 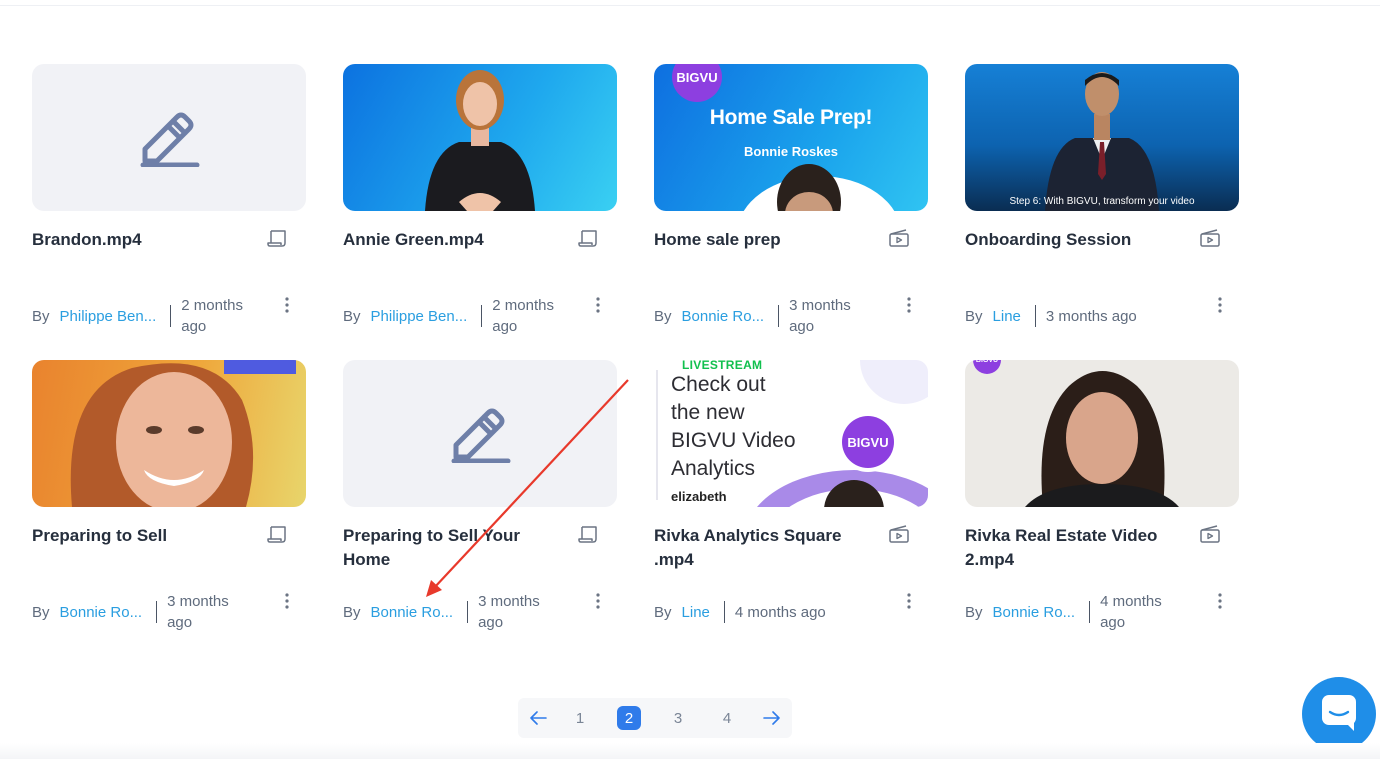 I want to click on card-meta: By Line 3 months ago, so click(x=1093, y=316).